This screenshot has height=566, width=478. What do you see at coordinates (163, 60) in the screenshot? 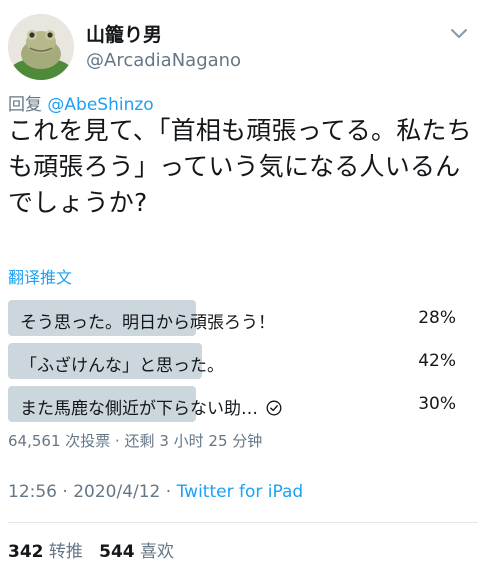
I see `user-handle: @ArcadiaNagano` at bounding box center [163, 60].